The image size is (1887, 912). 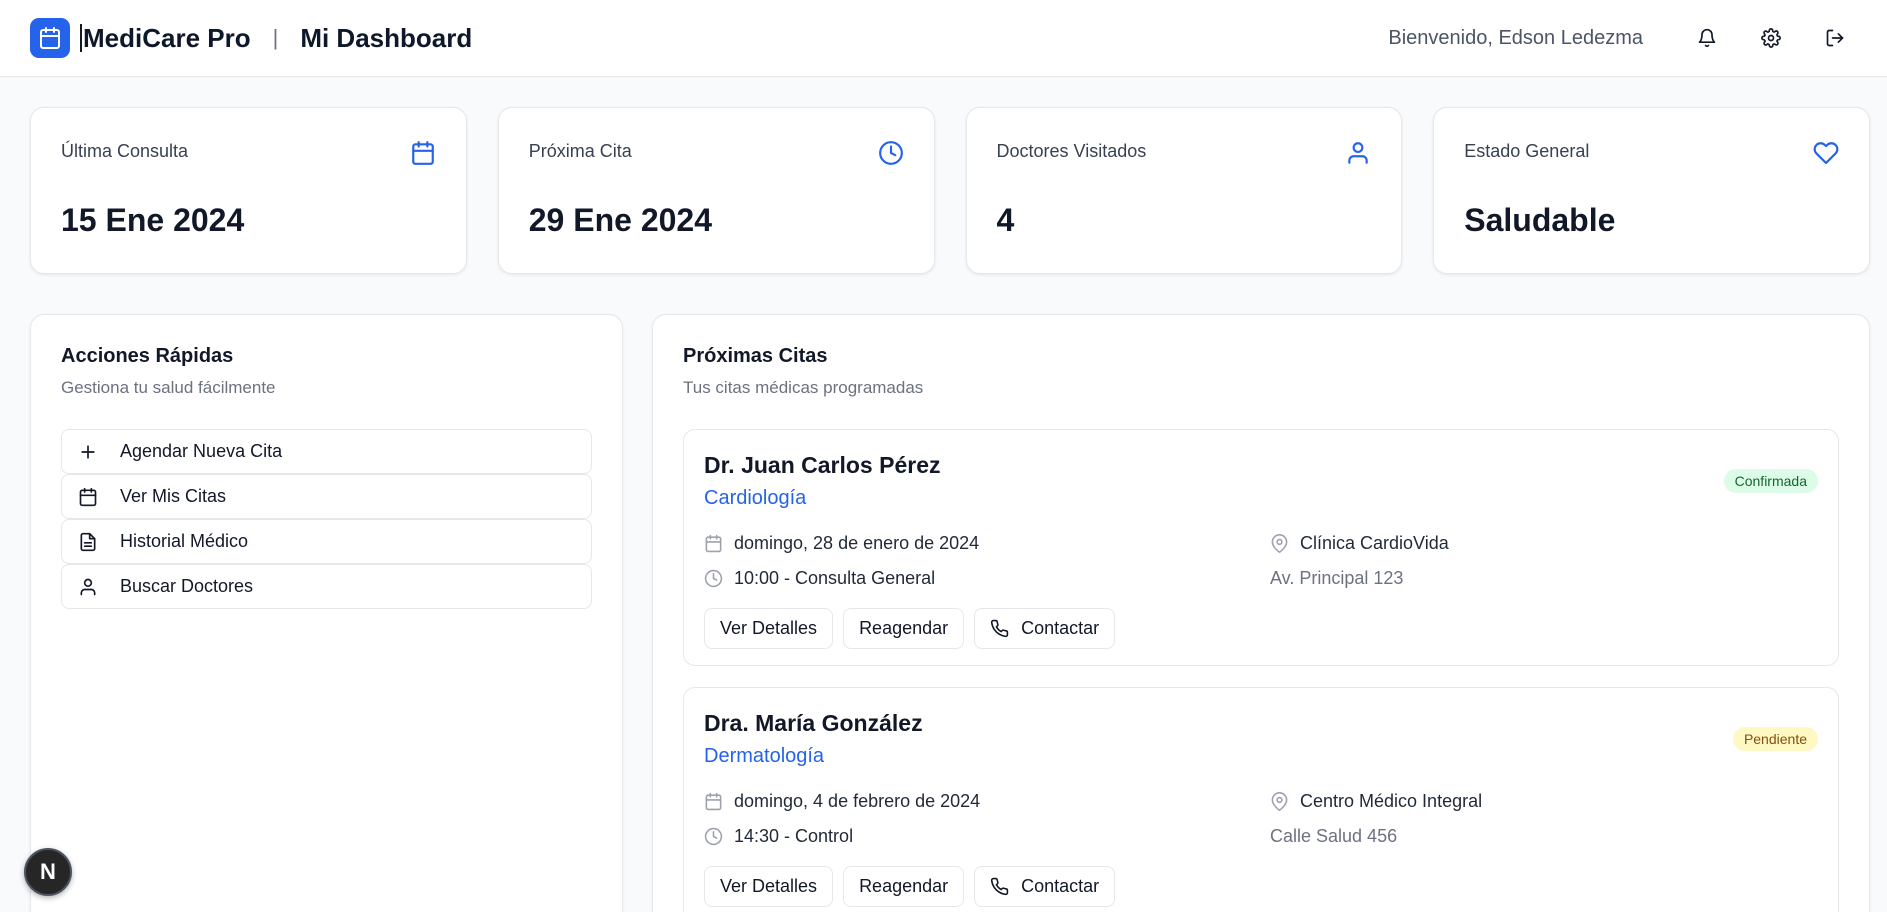 What do you see at coordinates (88, 451) in the screenshot?
I see `plus-icon` at bounding box center [88, 451].